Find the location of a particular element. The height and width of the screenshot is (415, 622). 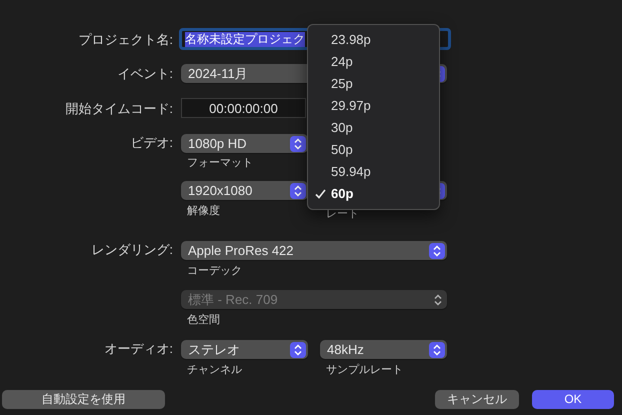

field-caption: フォーマット is located at coordinates (220, 163).